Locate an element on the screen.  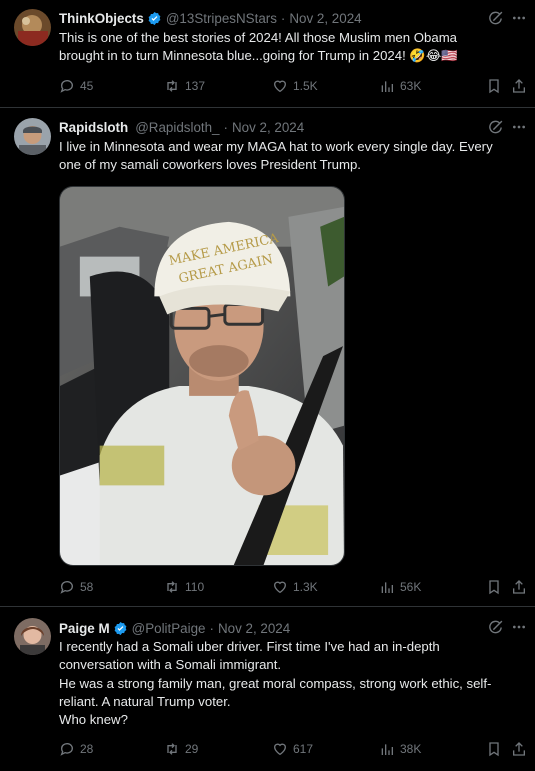
repost-count: 137 is located at coordinates (195, 86).